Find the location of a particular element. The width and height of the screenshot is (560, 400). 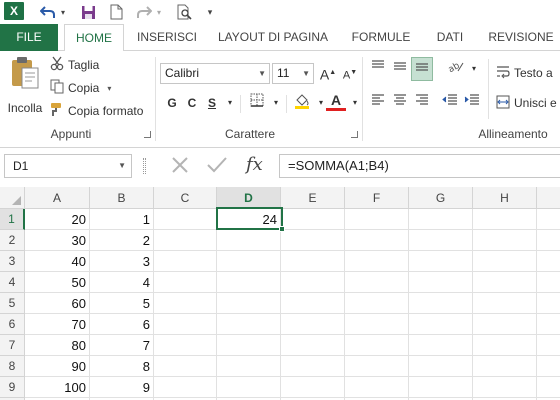

cell-a7: 80 is located at coordinates (57, 345).